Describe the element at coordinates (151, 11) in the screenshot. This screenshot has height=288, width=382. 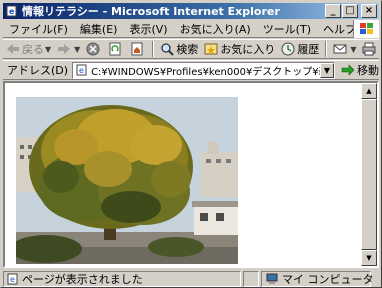
I see `window-title: 情報リテラシー - Microsoft Internet Explorer` at that location.